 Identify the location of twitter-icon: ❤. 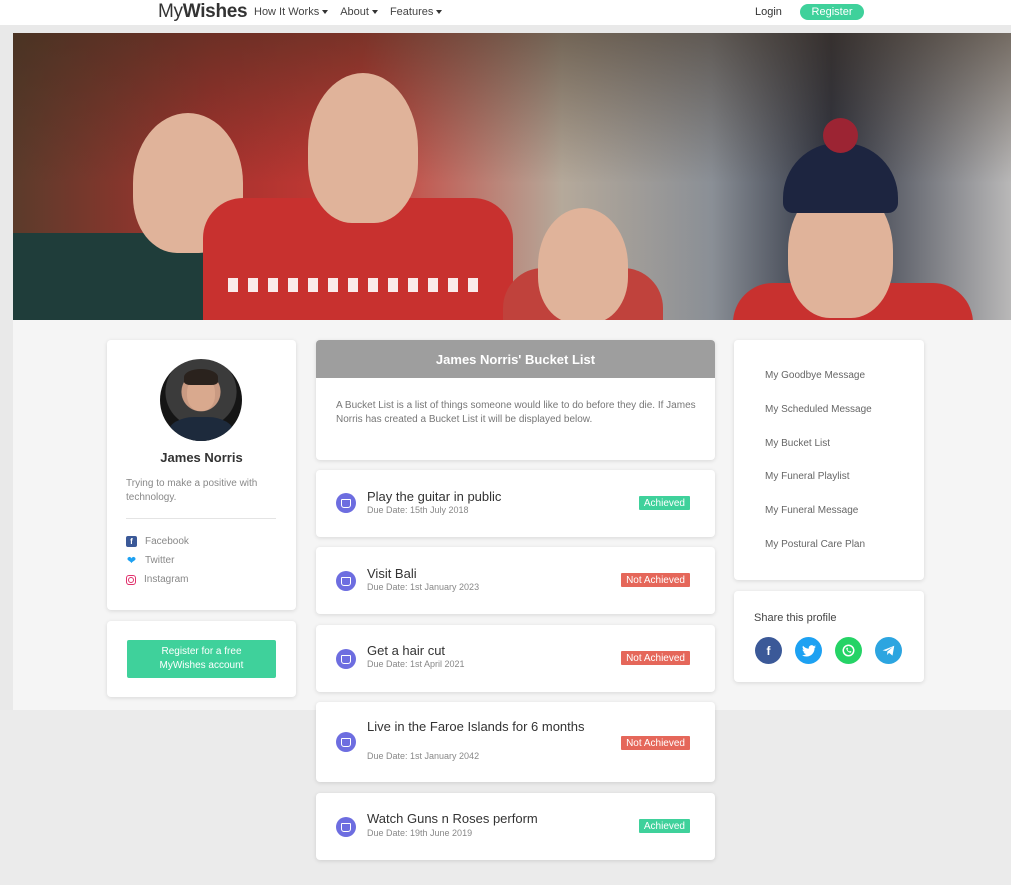
(131, 561).